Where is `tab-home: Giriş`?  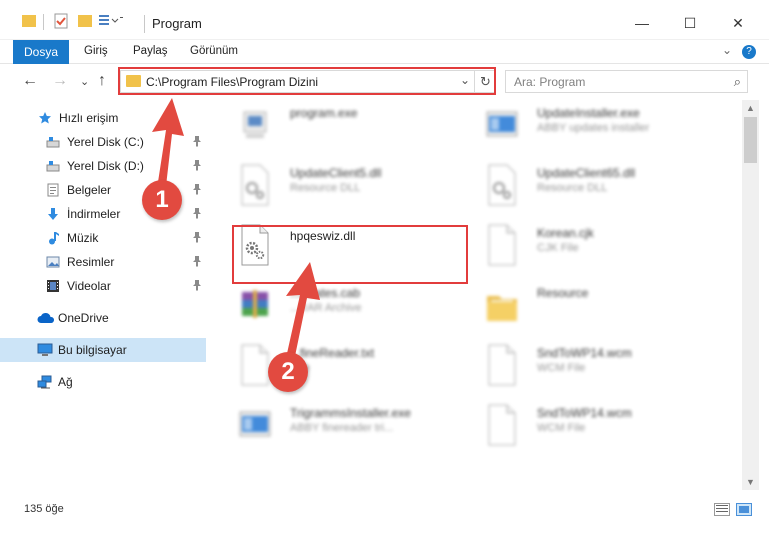
tab-home: Giriş is located at coordinates (96, 51).